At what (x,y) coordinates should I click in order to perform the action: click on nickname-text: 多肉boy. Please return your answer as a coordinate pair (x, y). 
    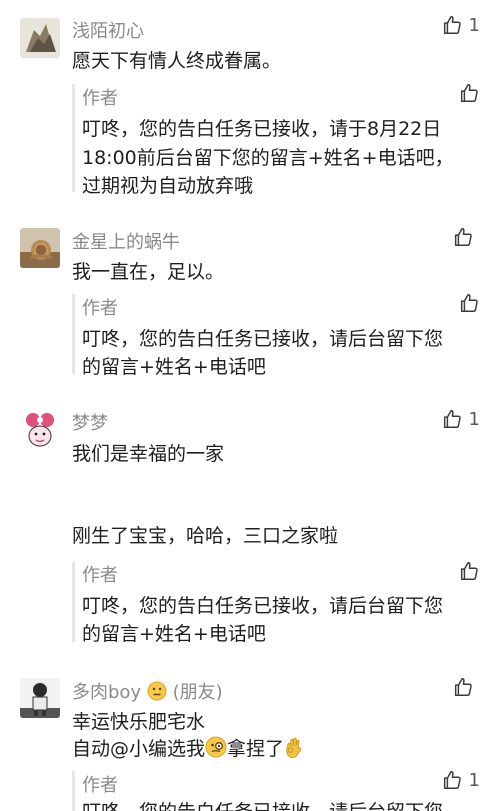
    Looking at the image, I should click on (107, 692).